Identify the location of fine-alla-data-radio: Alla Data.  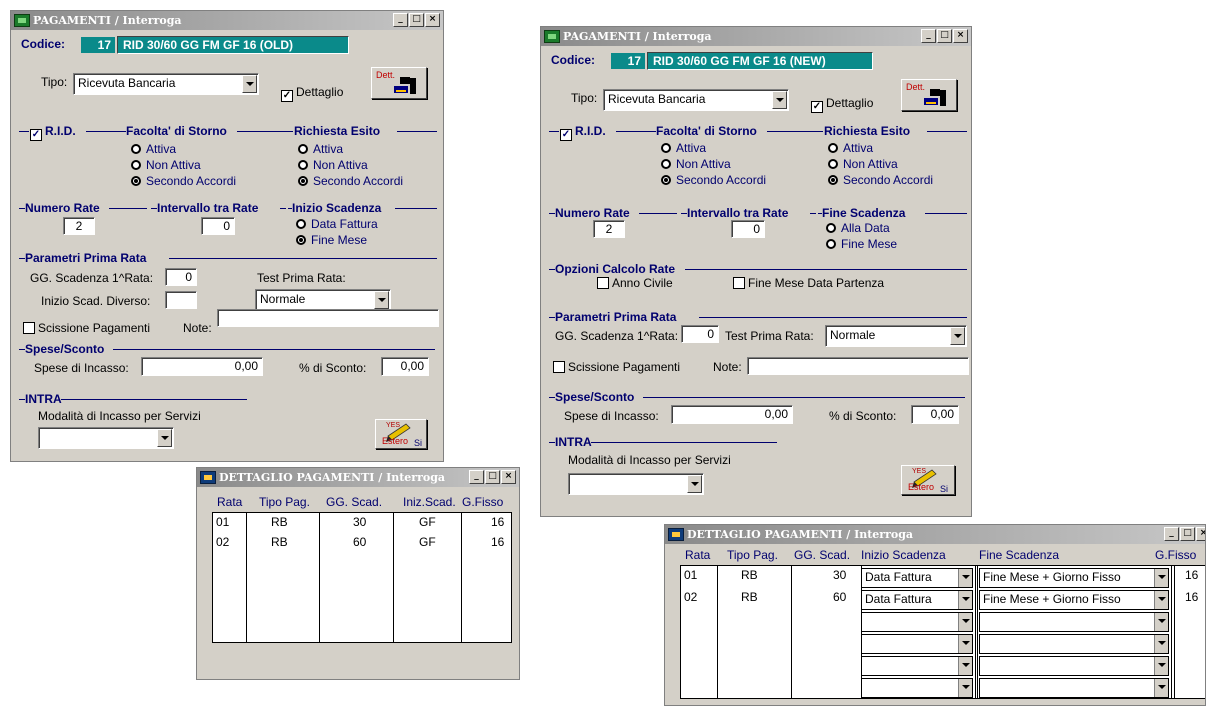
(858, 228).